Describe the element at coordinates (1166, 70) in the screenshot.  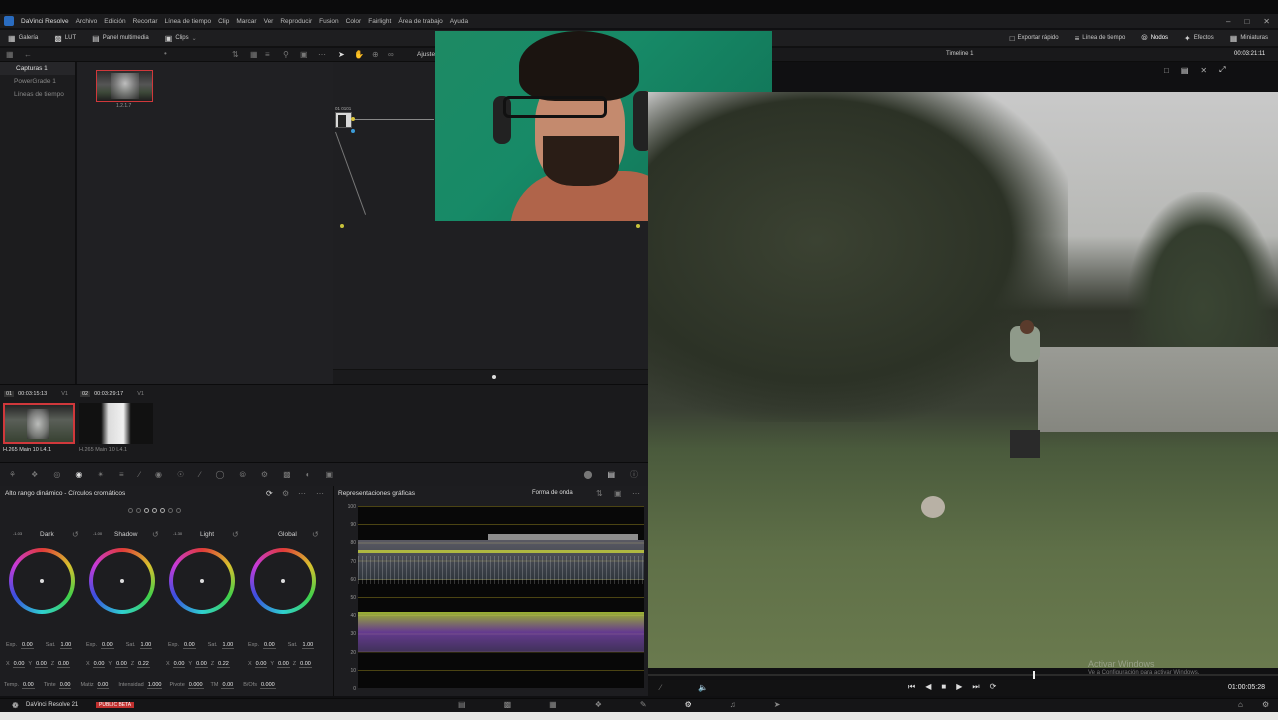
I see `view-mode-icon: □` at that location.